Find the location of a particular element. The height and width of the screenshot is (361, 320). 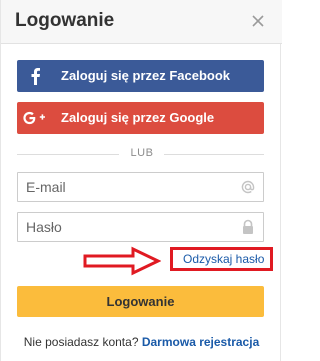

password-field is located at coordinates (140, 227).